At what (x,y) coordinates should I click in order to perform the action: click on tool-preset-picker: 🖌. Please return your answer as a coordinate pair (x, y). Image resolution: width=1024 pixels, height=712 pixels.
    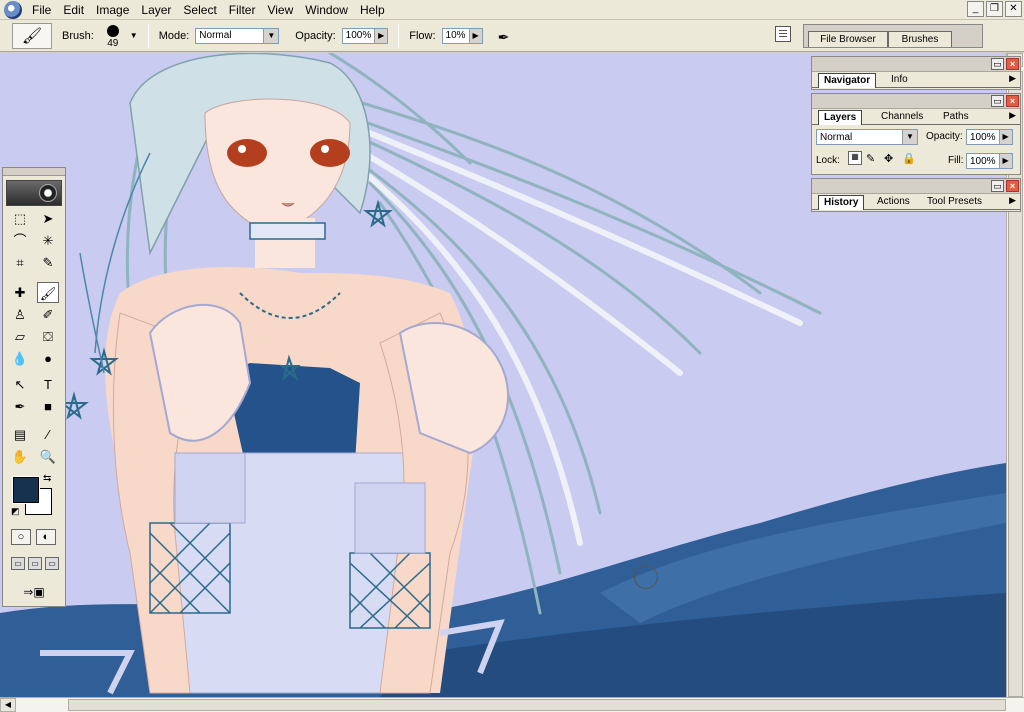
    Looking at the image, I should click on (32, 35).